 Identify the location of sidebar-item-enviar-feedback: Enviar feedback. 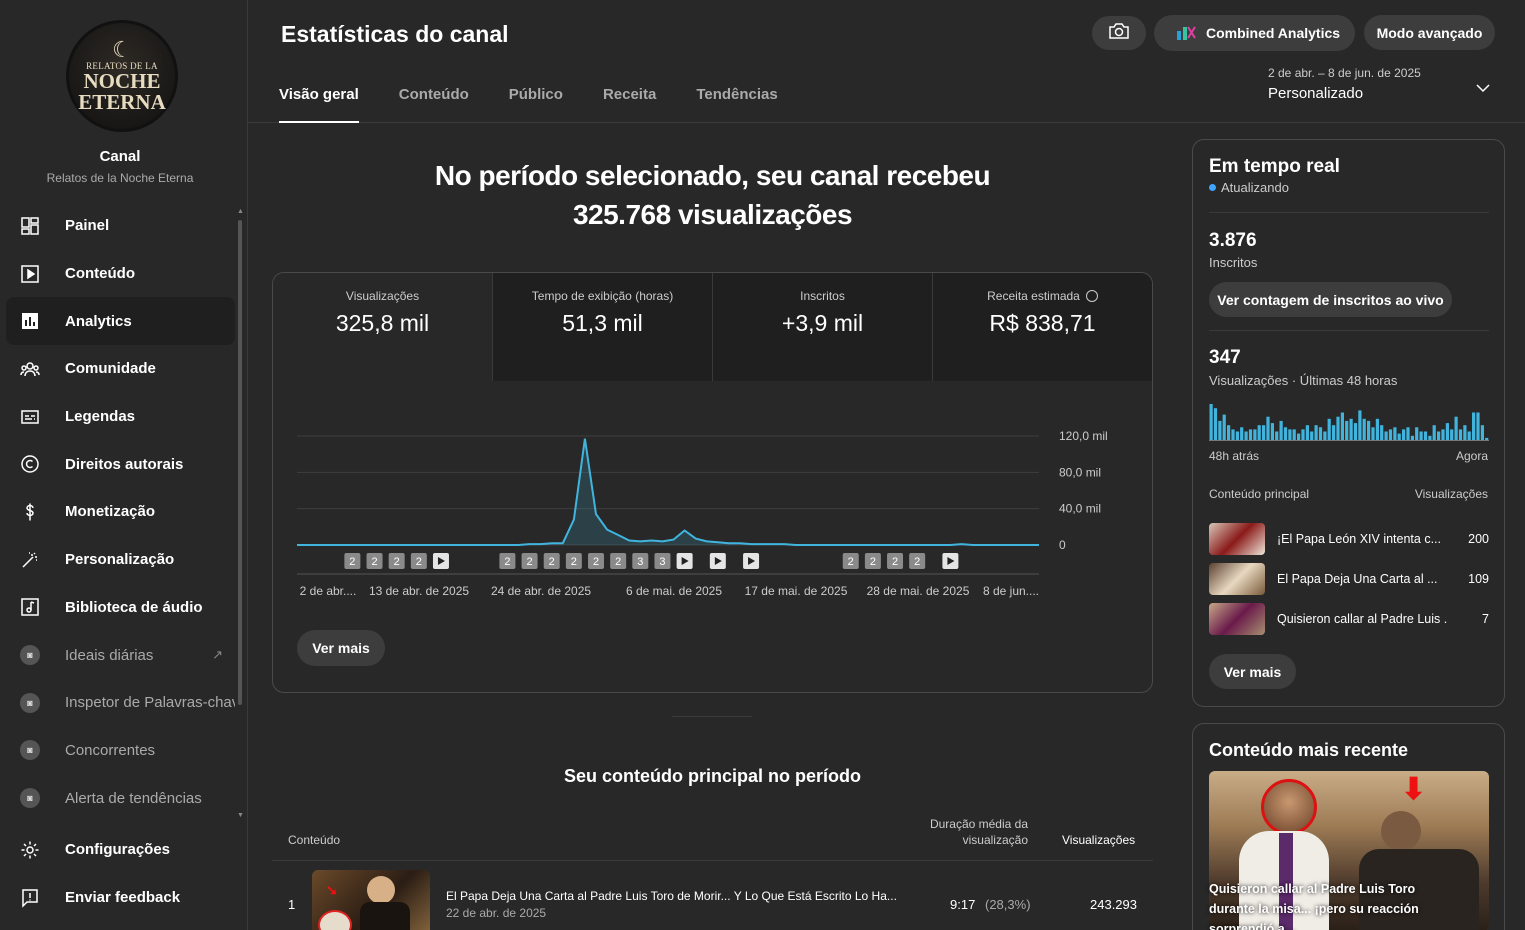
(120, 898).